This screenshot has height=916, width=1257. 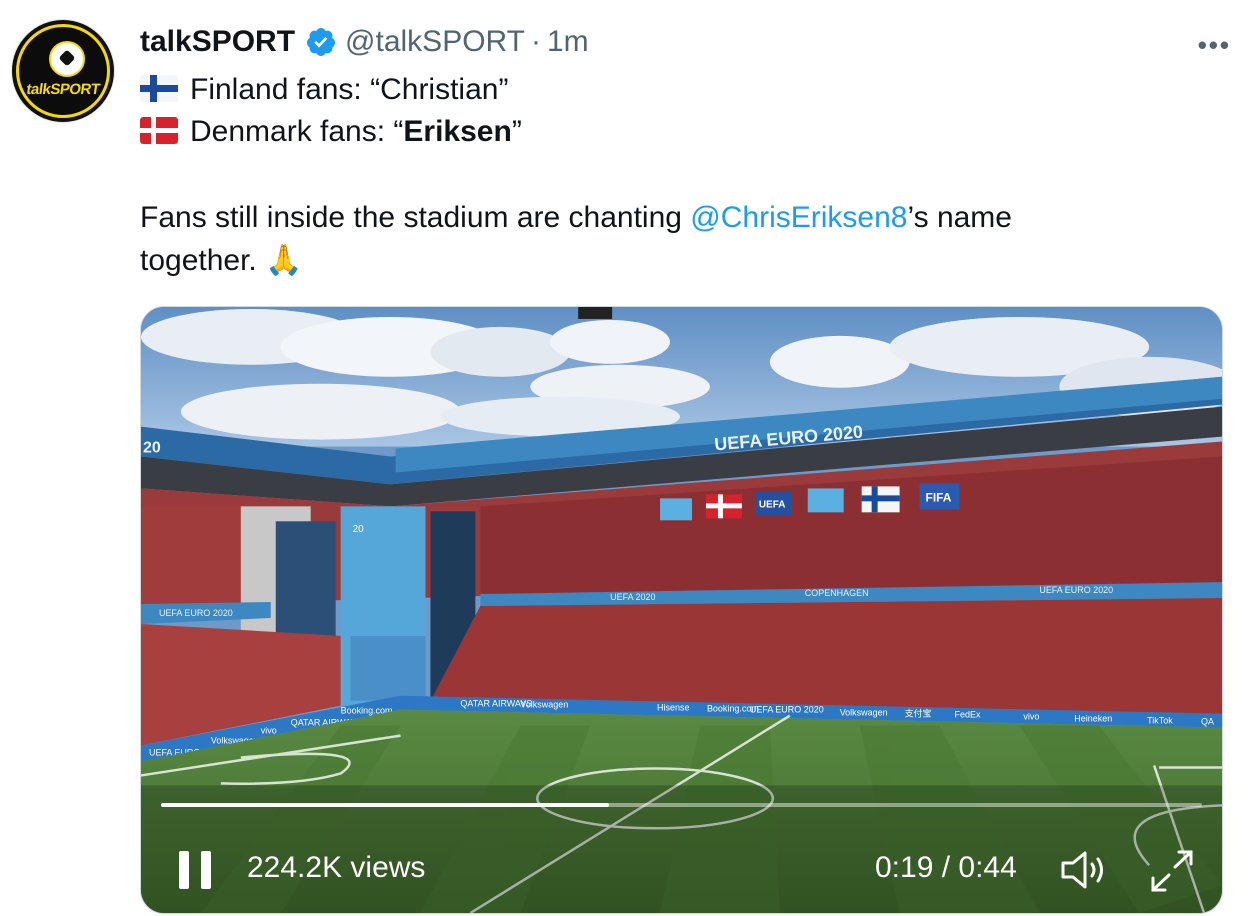 I want to click on ad-text-3: Hisense, so click(x=673, y=708).